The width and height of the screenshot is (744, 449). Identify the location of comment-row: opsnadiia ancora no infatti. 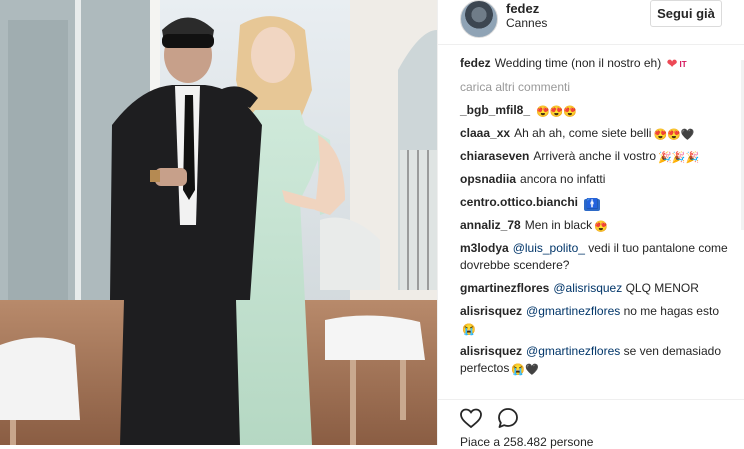
(596, 179).